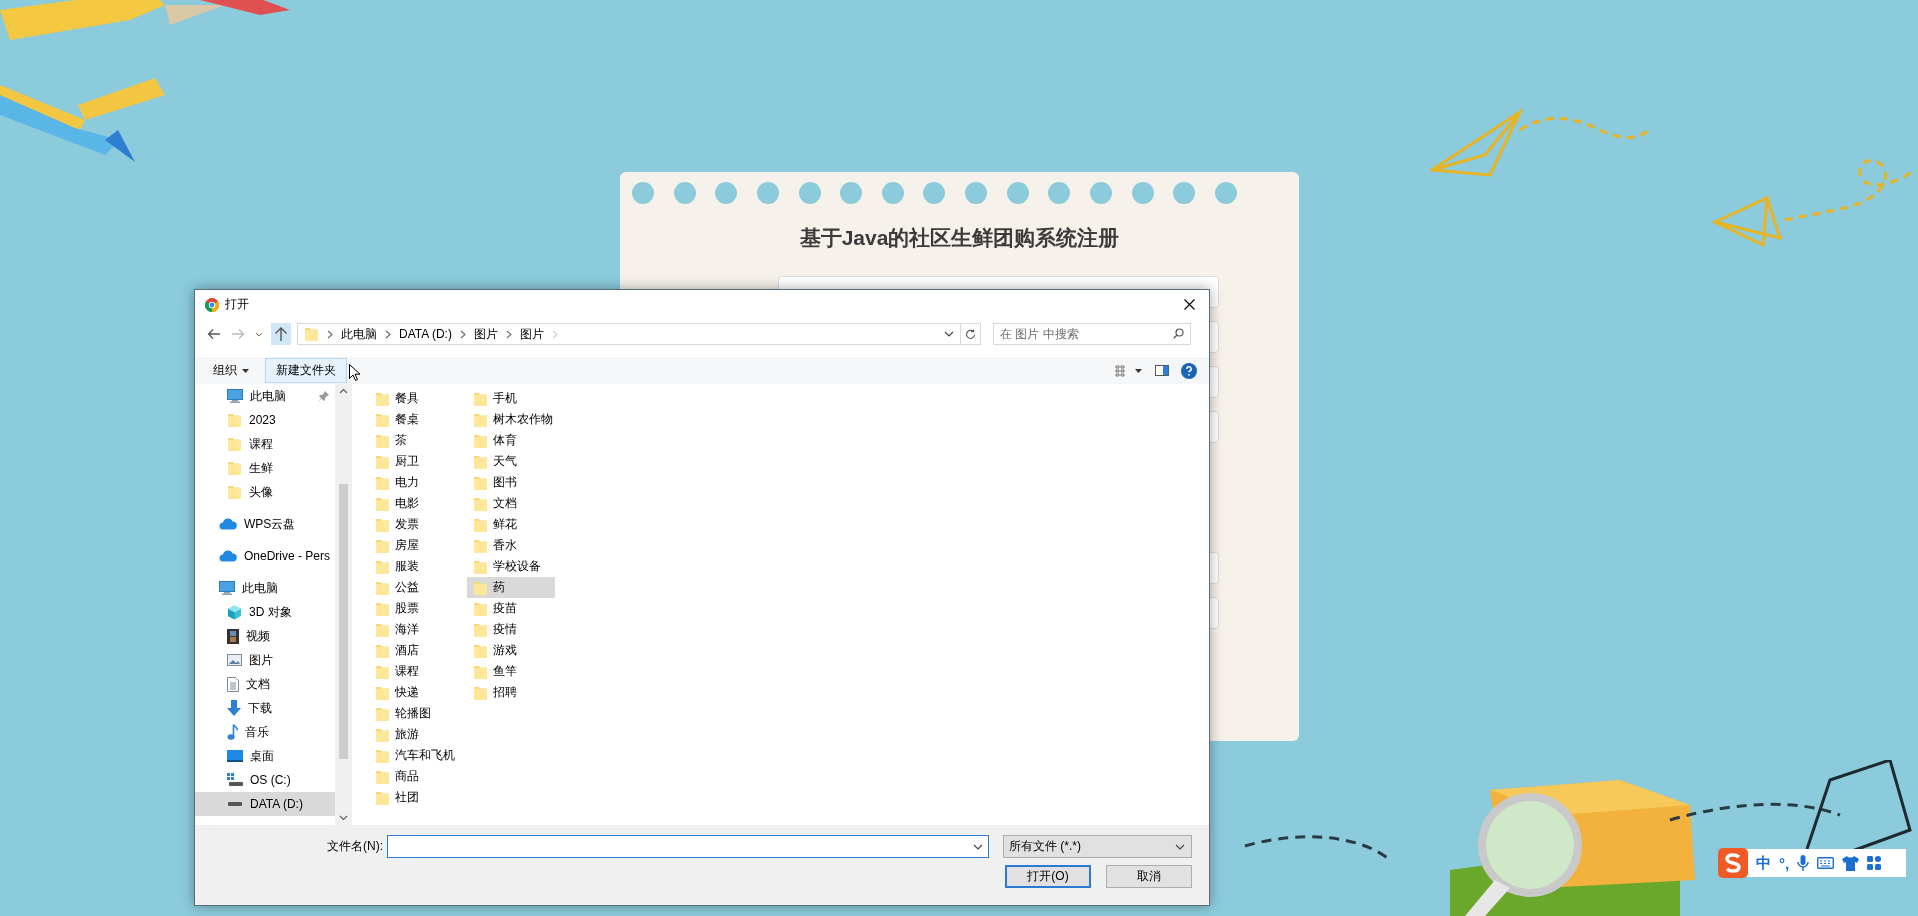  Describe the element at coordinates (265, 732) in the screenshot. I see `nav-item: 音乐` at that location.